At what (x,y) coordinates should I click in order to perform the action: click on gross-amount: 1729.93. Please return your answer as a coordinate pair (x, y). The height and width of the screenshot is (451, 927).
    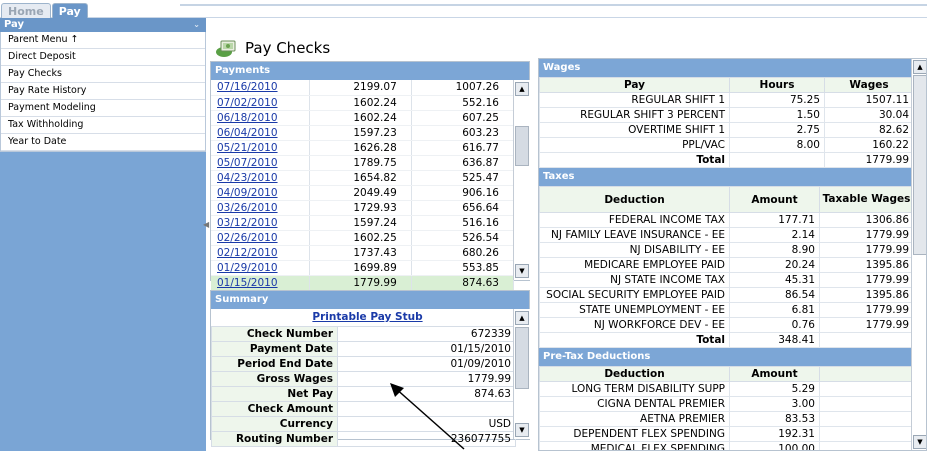
    Looking at the image, I should click on (360, 208).